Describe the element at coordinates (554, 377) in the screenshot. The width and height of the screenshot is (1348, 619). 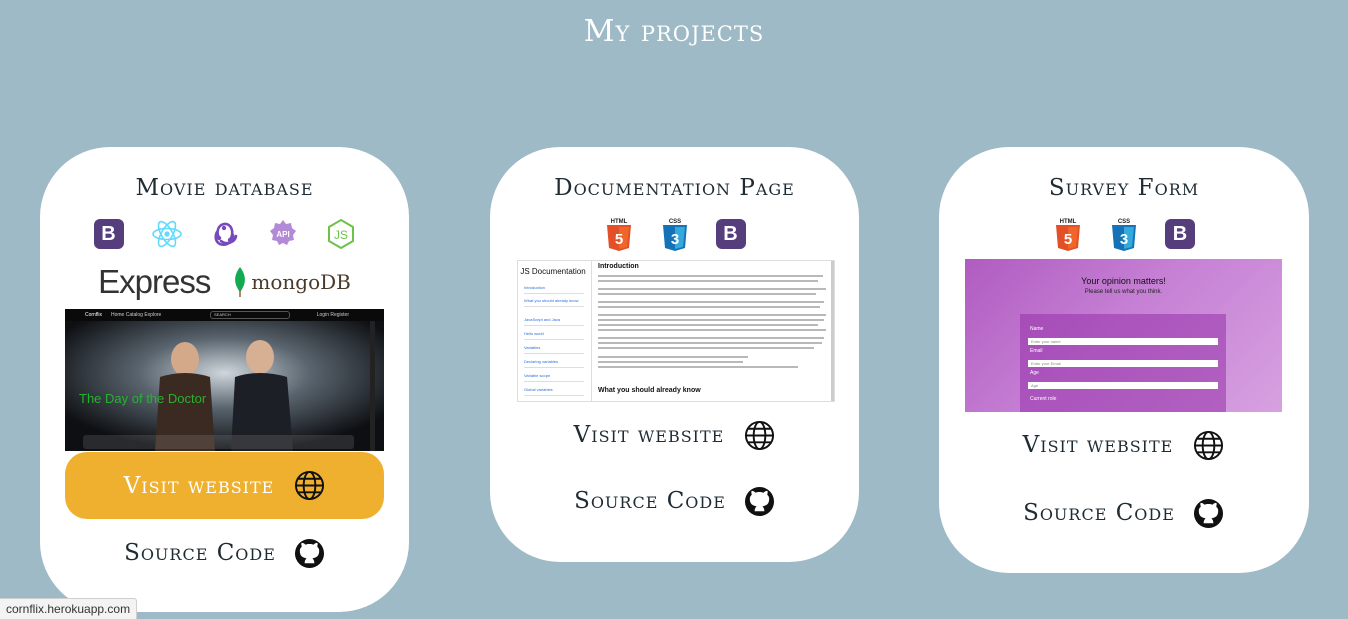
I see `preview-sidebar-link: Variable scope` at that location.